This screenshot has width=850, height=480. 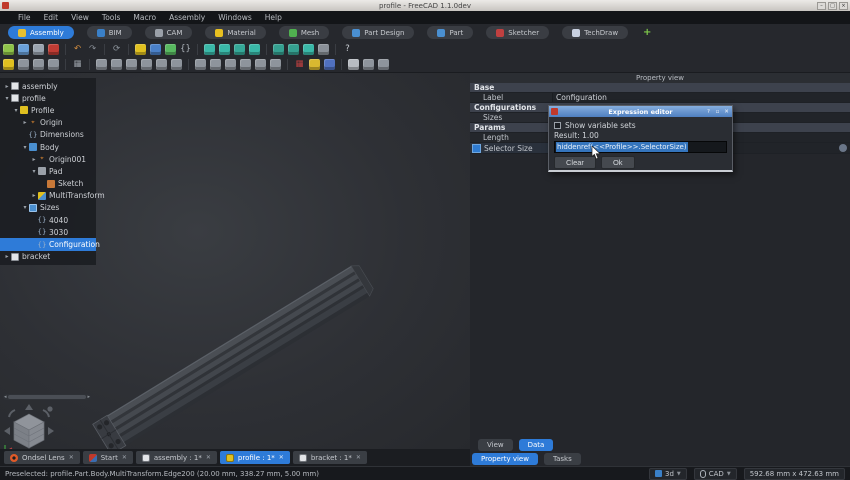 What do you see at coordinates (48, 220) in the screenshot?
I see `tree-item-4040: {} 4040` at bounding box center [48, 220].